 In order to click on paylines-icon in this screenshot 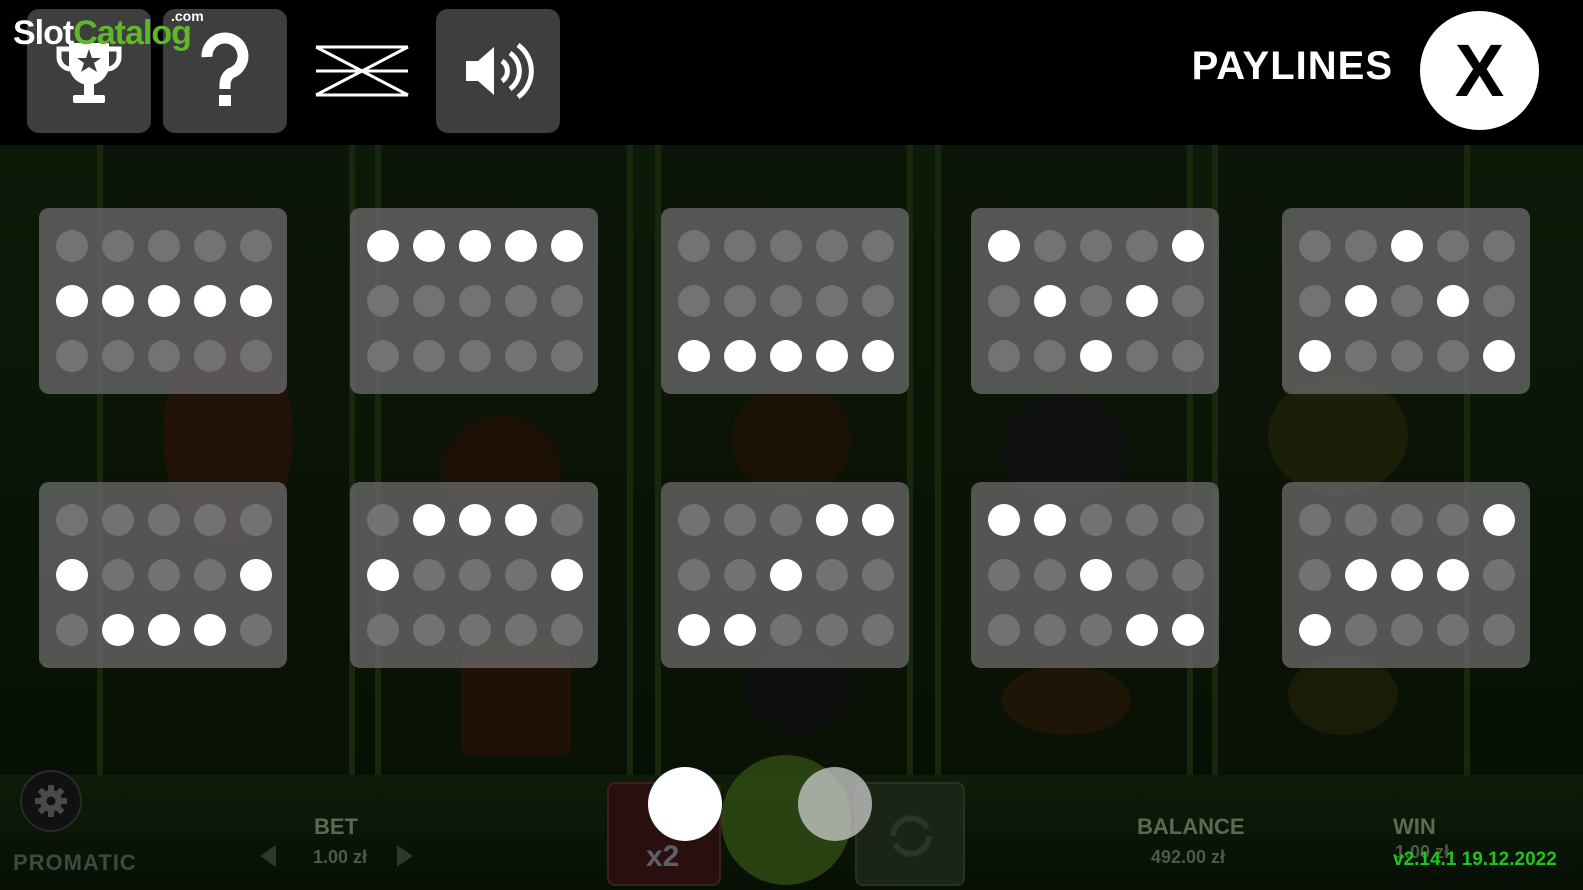, I will do `click(362, 71)`.